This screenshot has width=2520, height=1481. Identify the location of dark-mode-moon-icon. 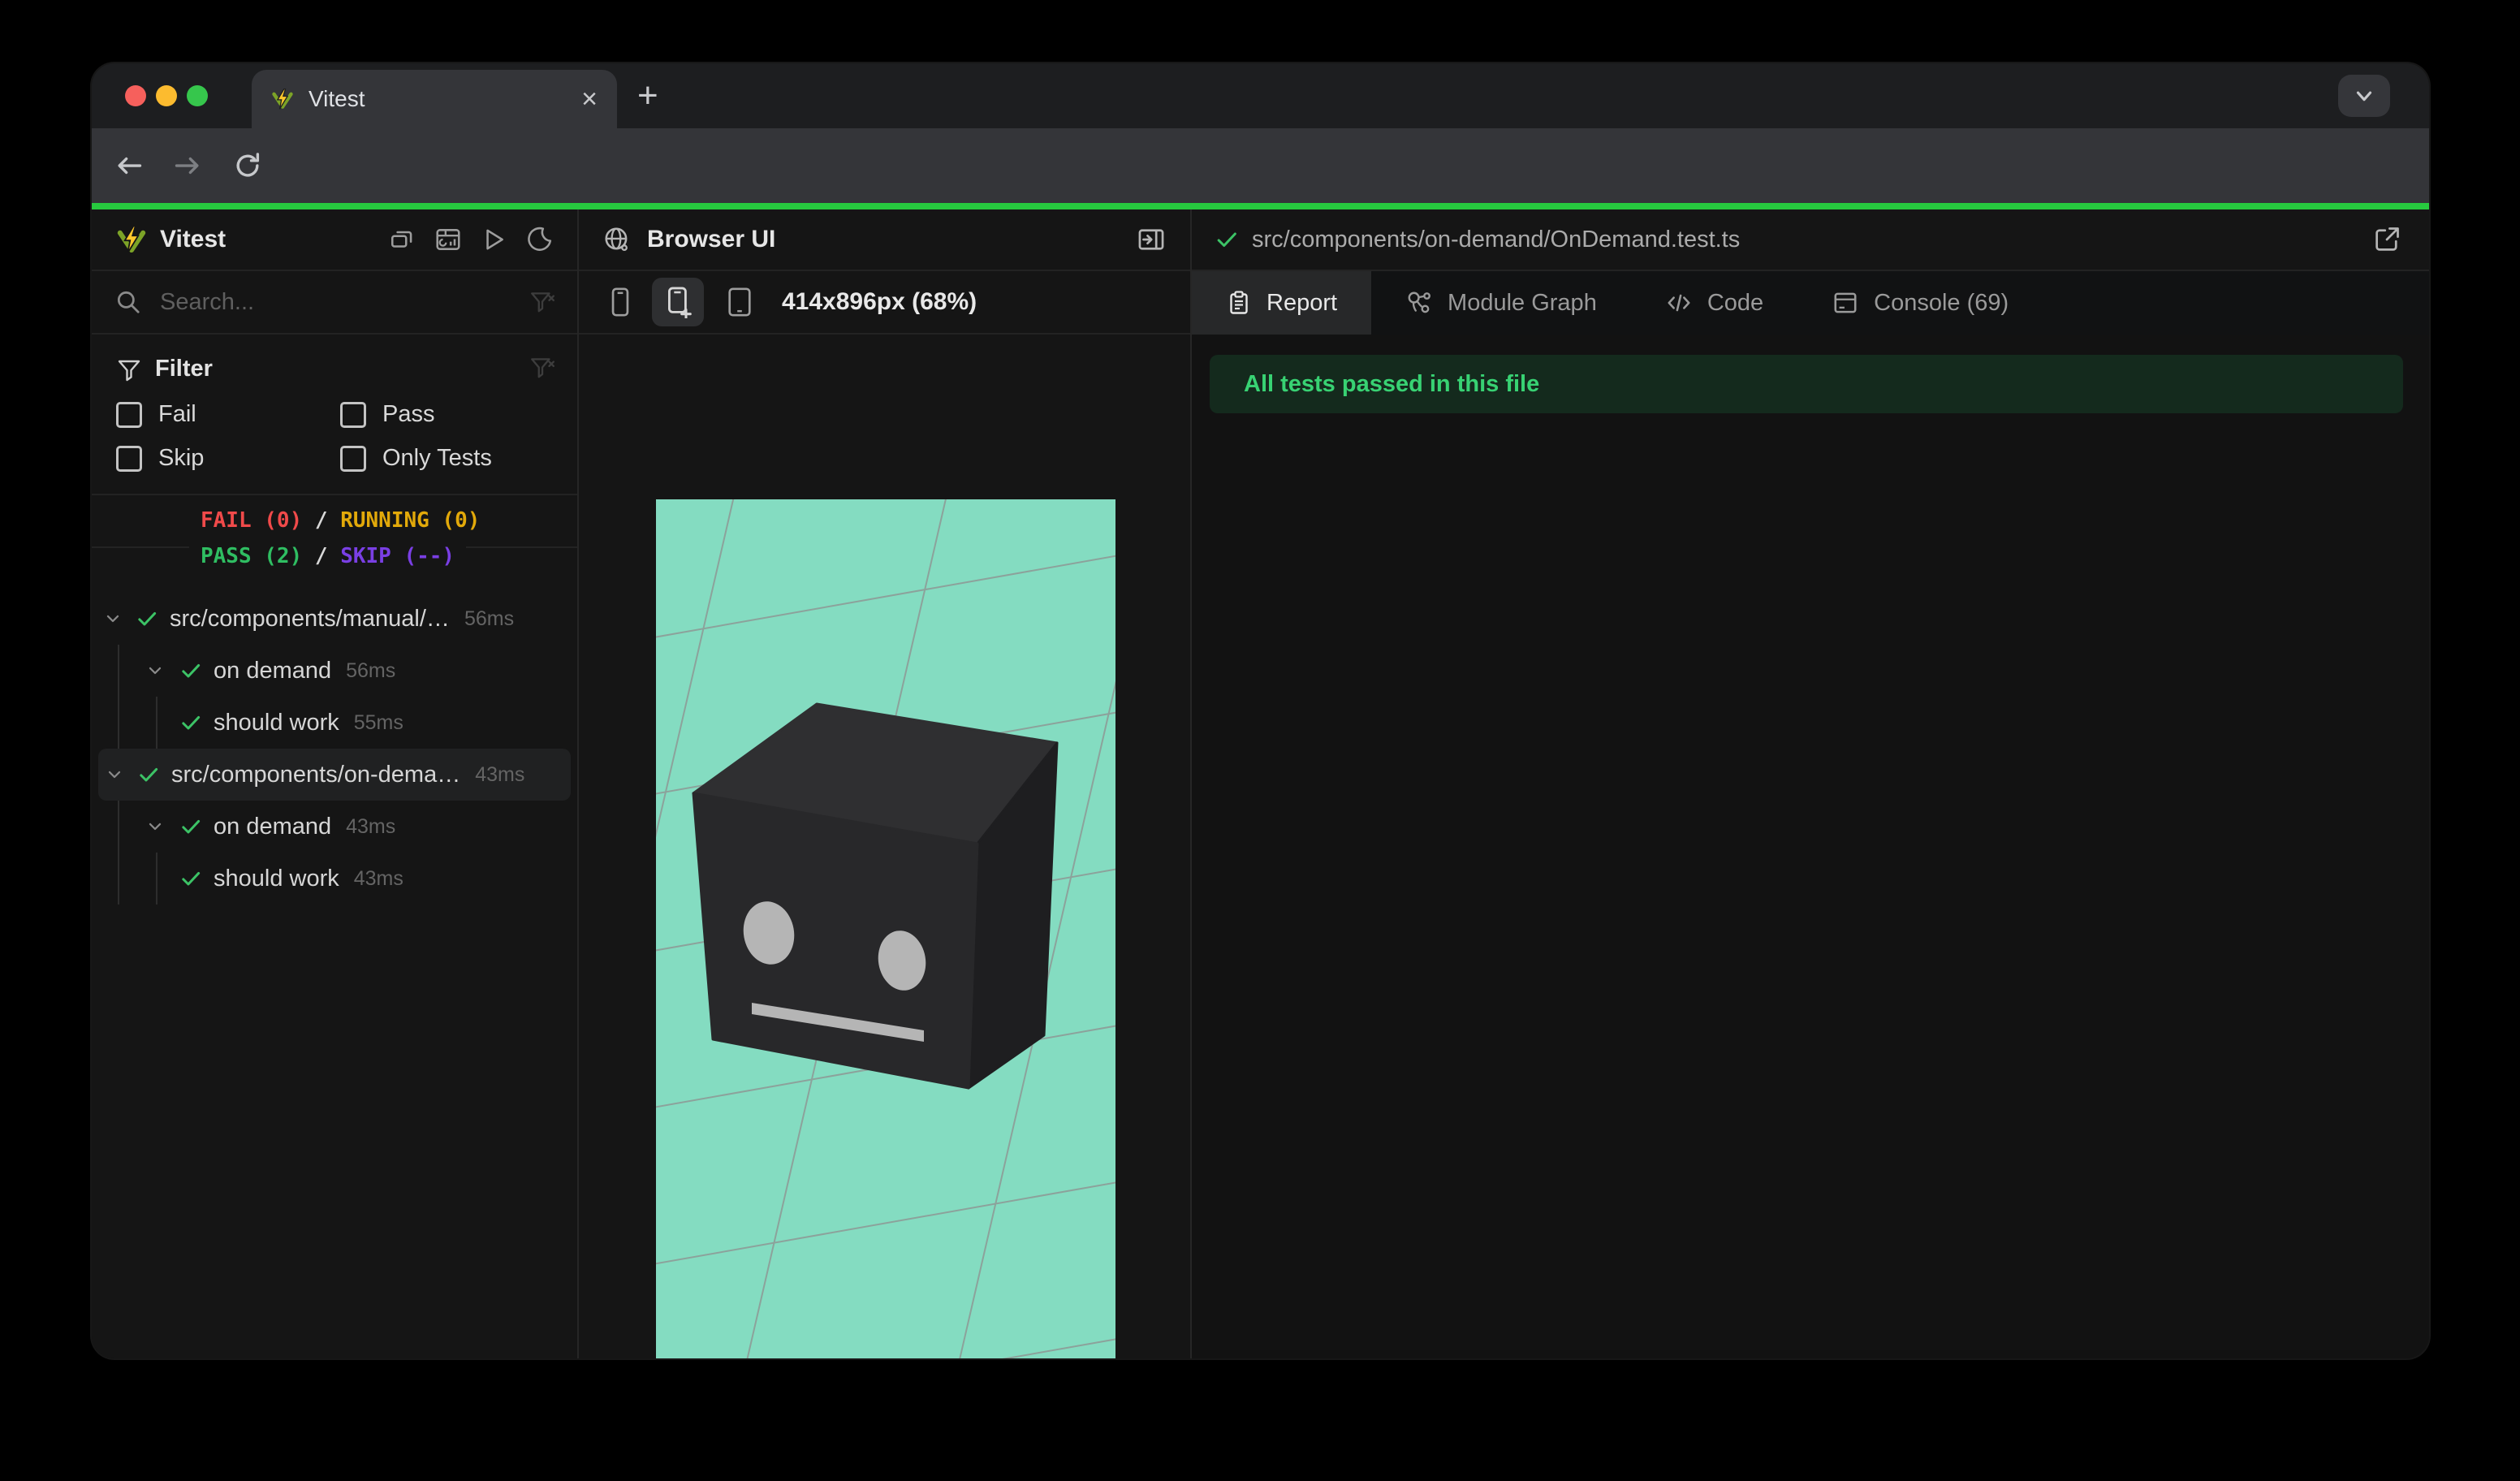
(539, 239).